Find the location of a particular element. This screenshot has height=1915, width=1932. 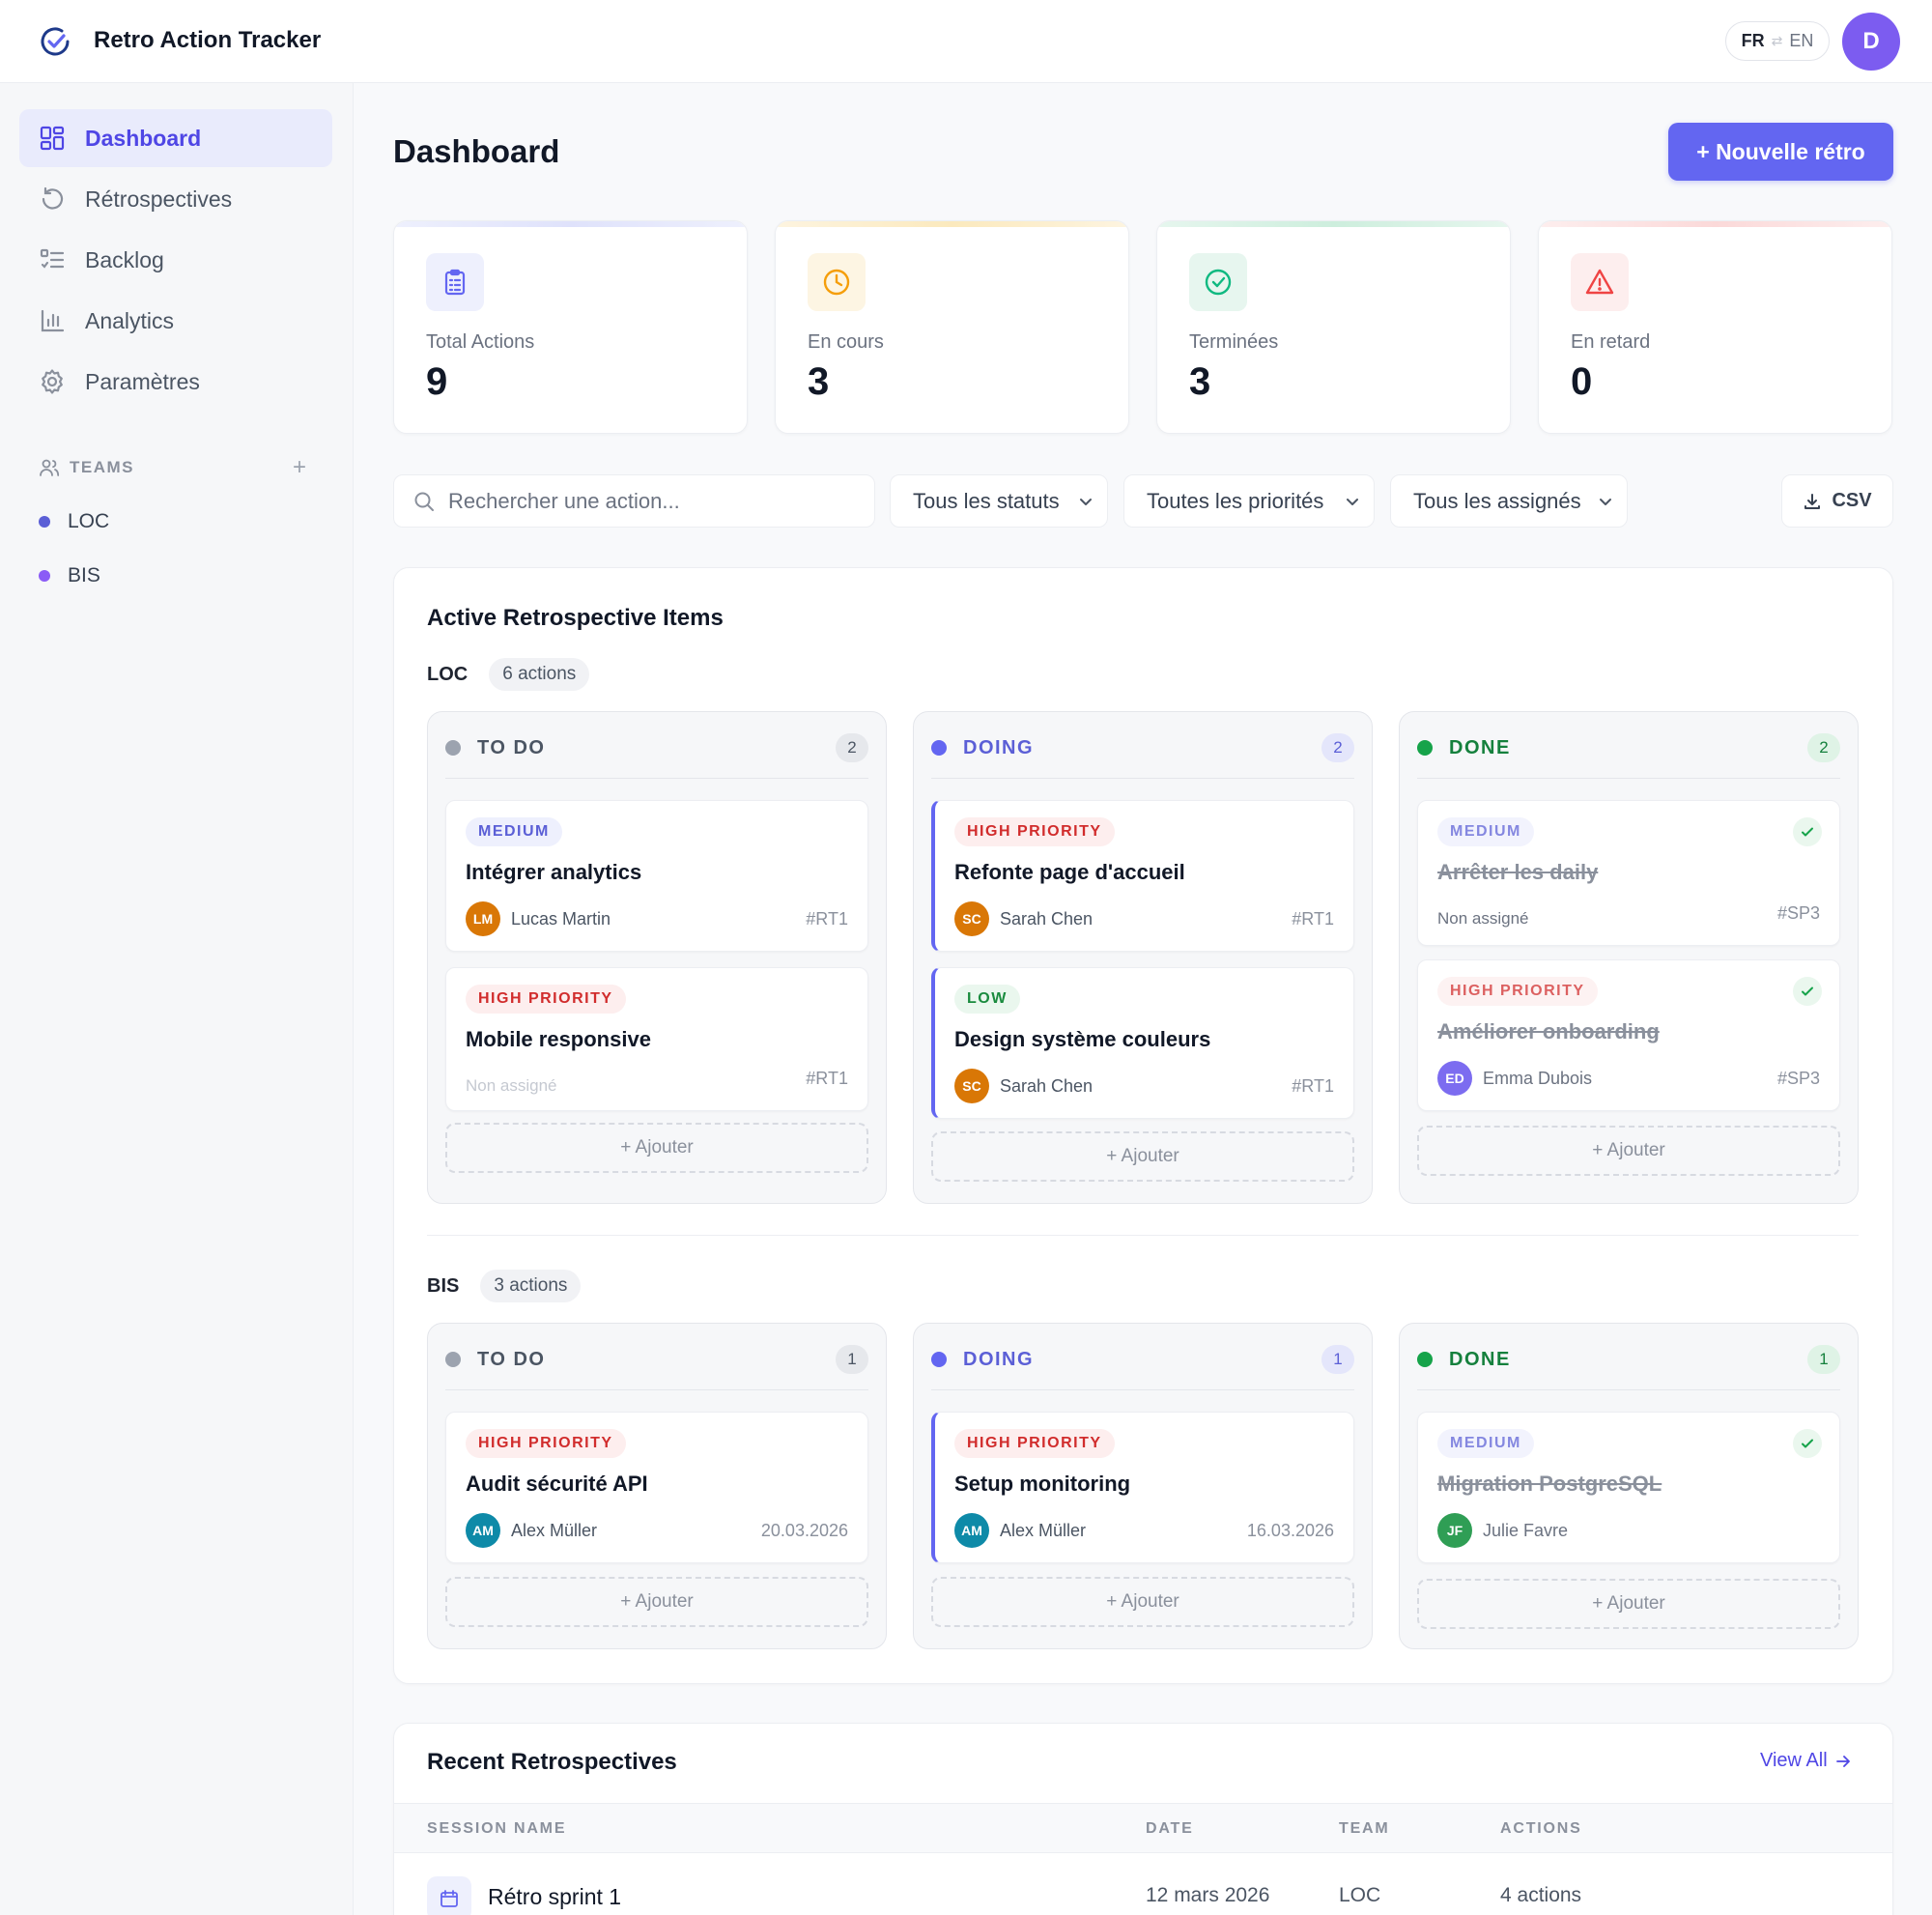

card-title: Arrêter les daily is located at coordinates (1518, 872).